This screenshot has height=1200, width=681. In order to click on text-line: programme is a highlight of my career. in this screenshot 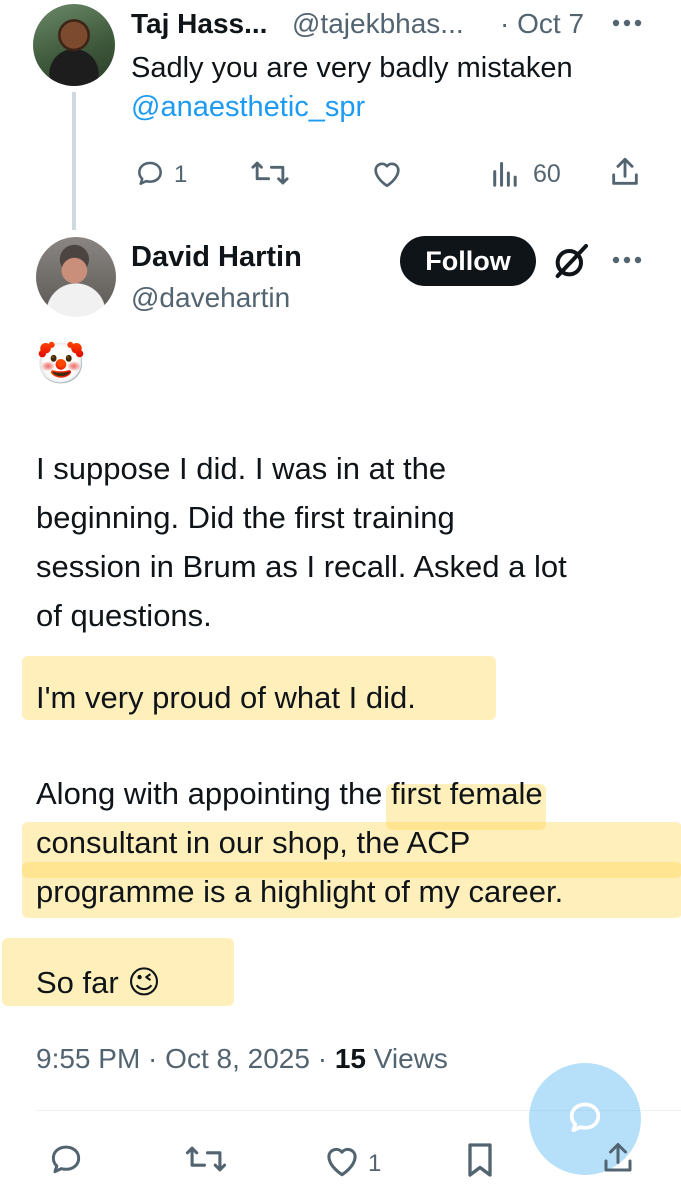, I will do `click(300, 891)`.